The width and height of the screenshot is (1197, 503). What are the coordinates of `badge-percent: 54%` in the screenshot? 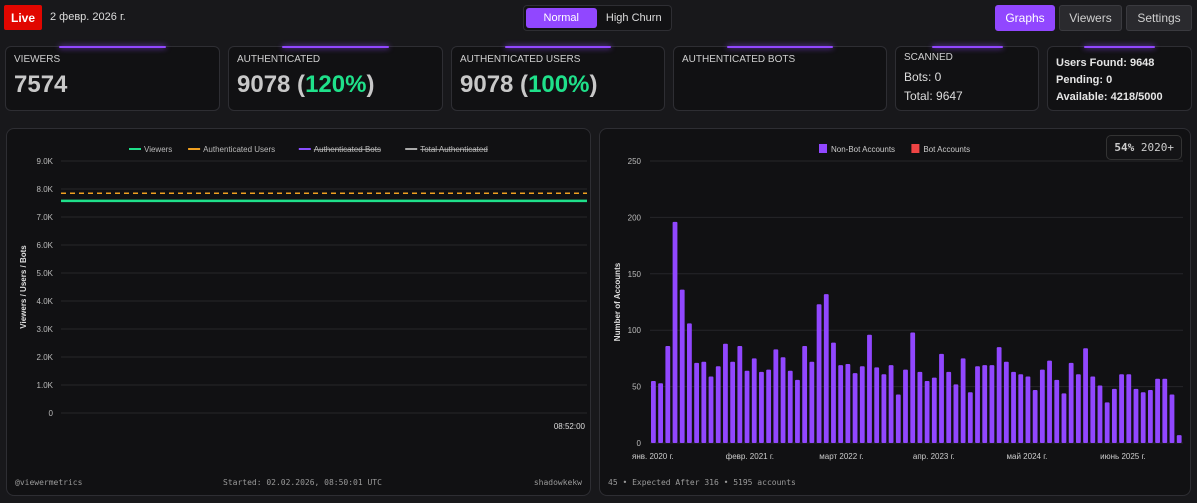 It's located at (1124, 147).